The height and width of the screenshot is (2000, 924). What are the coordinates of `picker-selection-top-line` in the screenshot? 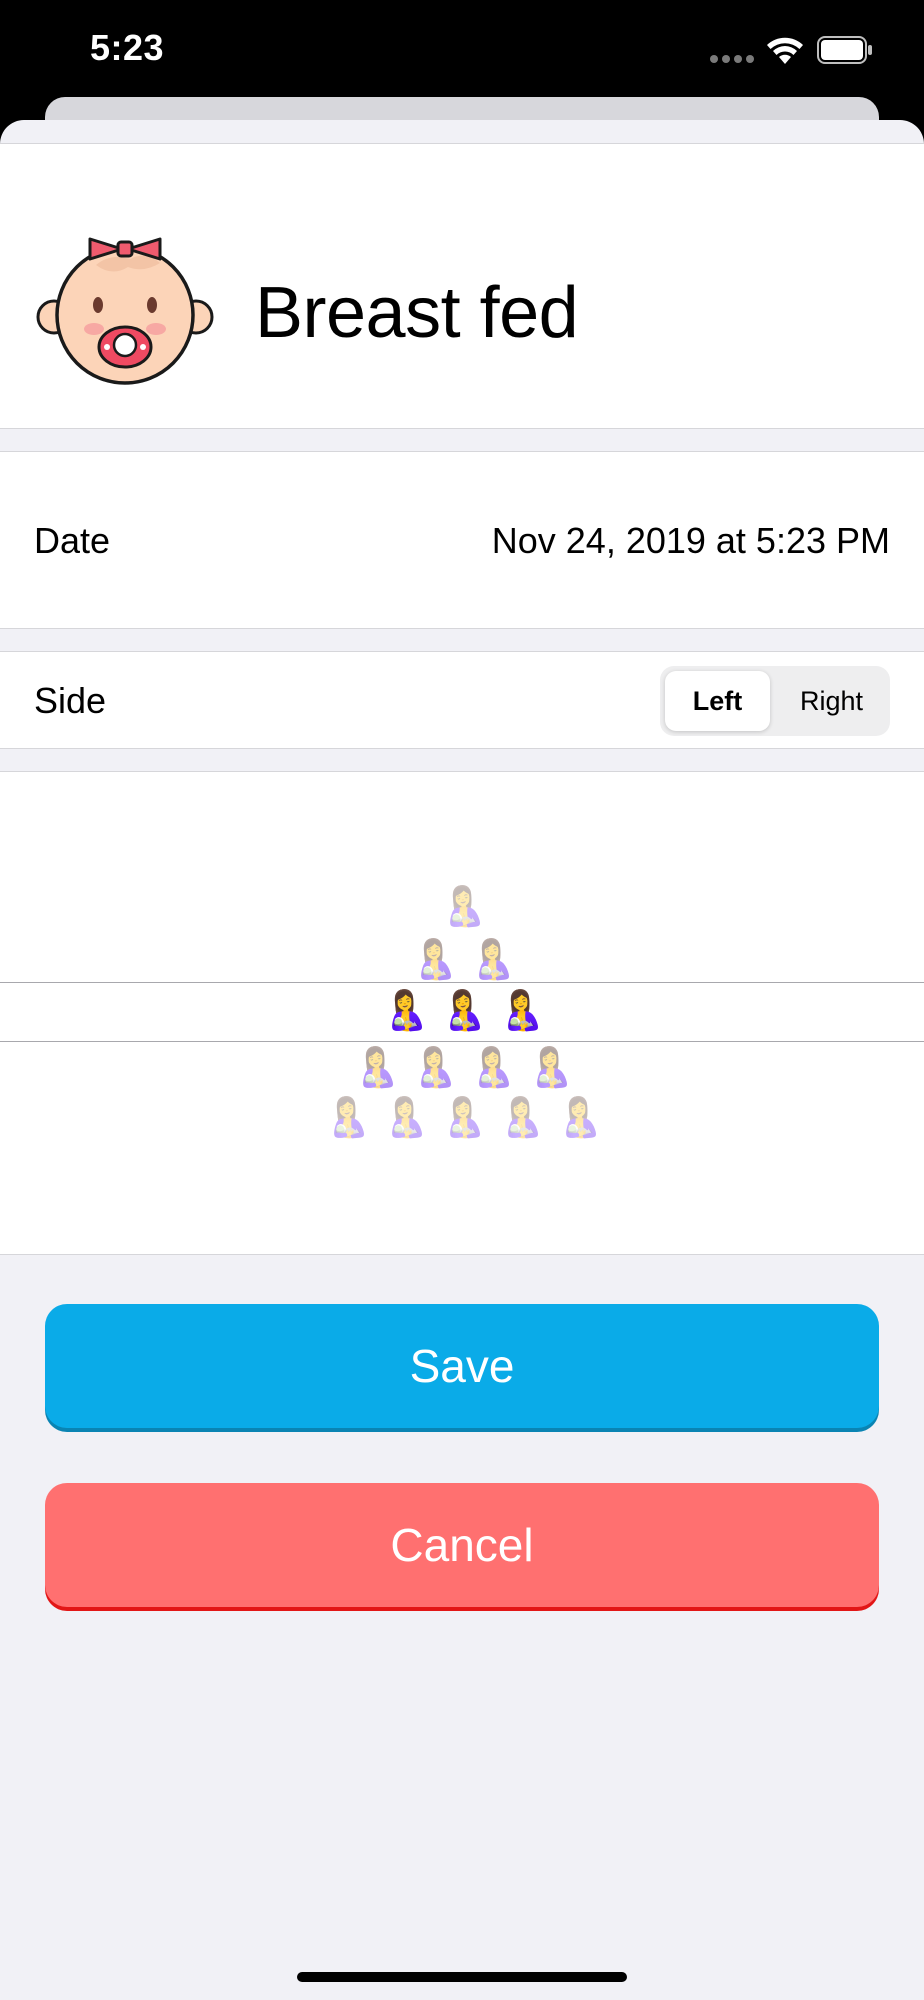 It's located at (462, 982).